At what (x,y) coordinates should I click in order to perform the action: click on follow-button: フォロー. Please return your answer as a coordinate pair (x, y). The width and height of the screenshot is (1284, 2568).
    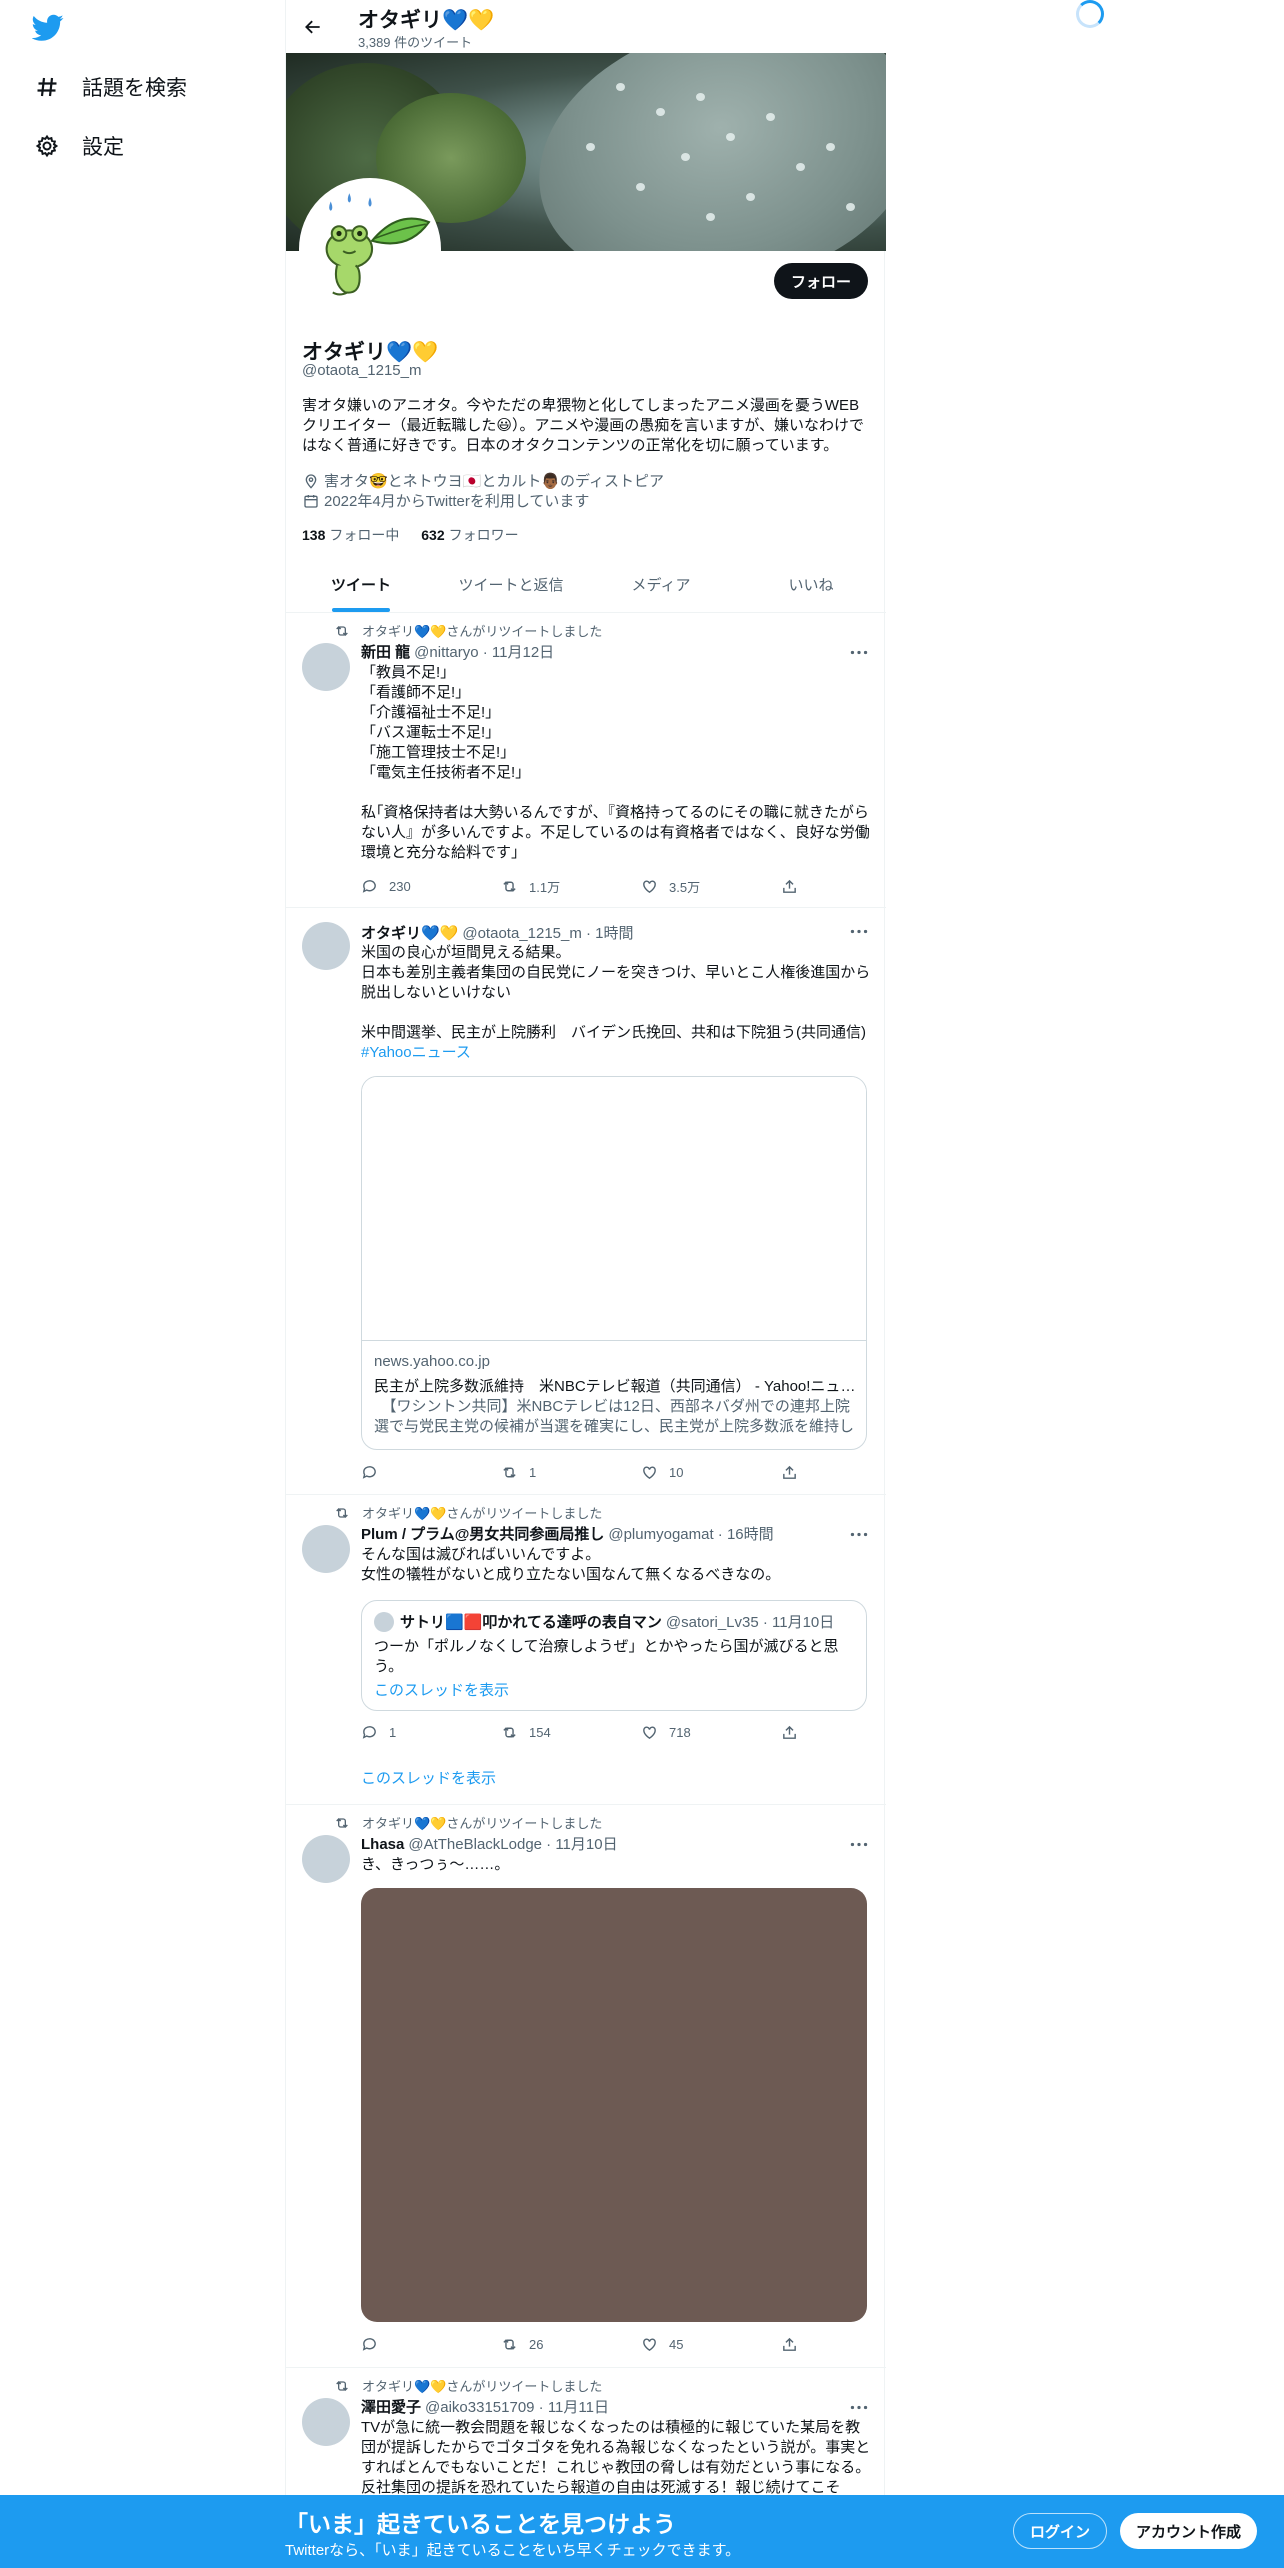
    Looking at the image, I should click on (820, 281).